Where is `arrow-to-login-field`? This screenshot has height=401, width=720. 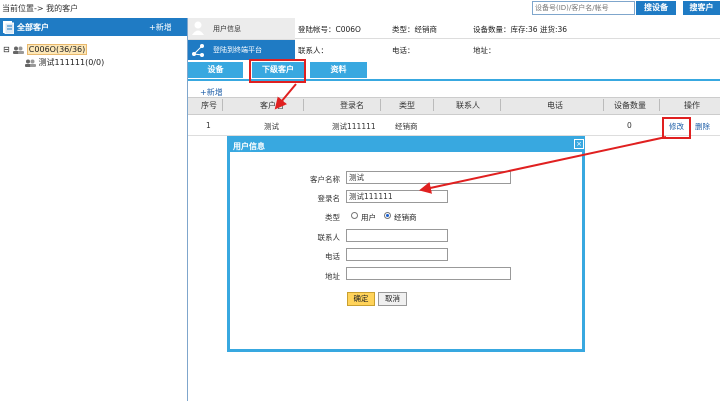
arrow-to-login-field is located at coordinates (543, 165).